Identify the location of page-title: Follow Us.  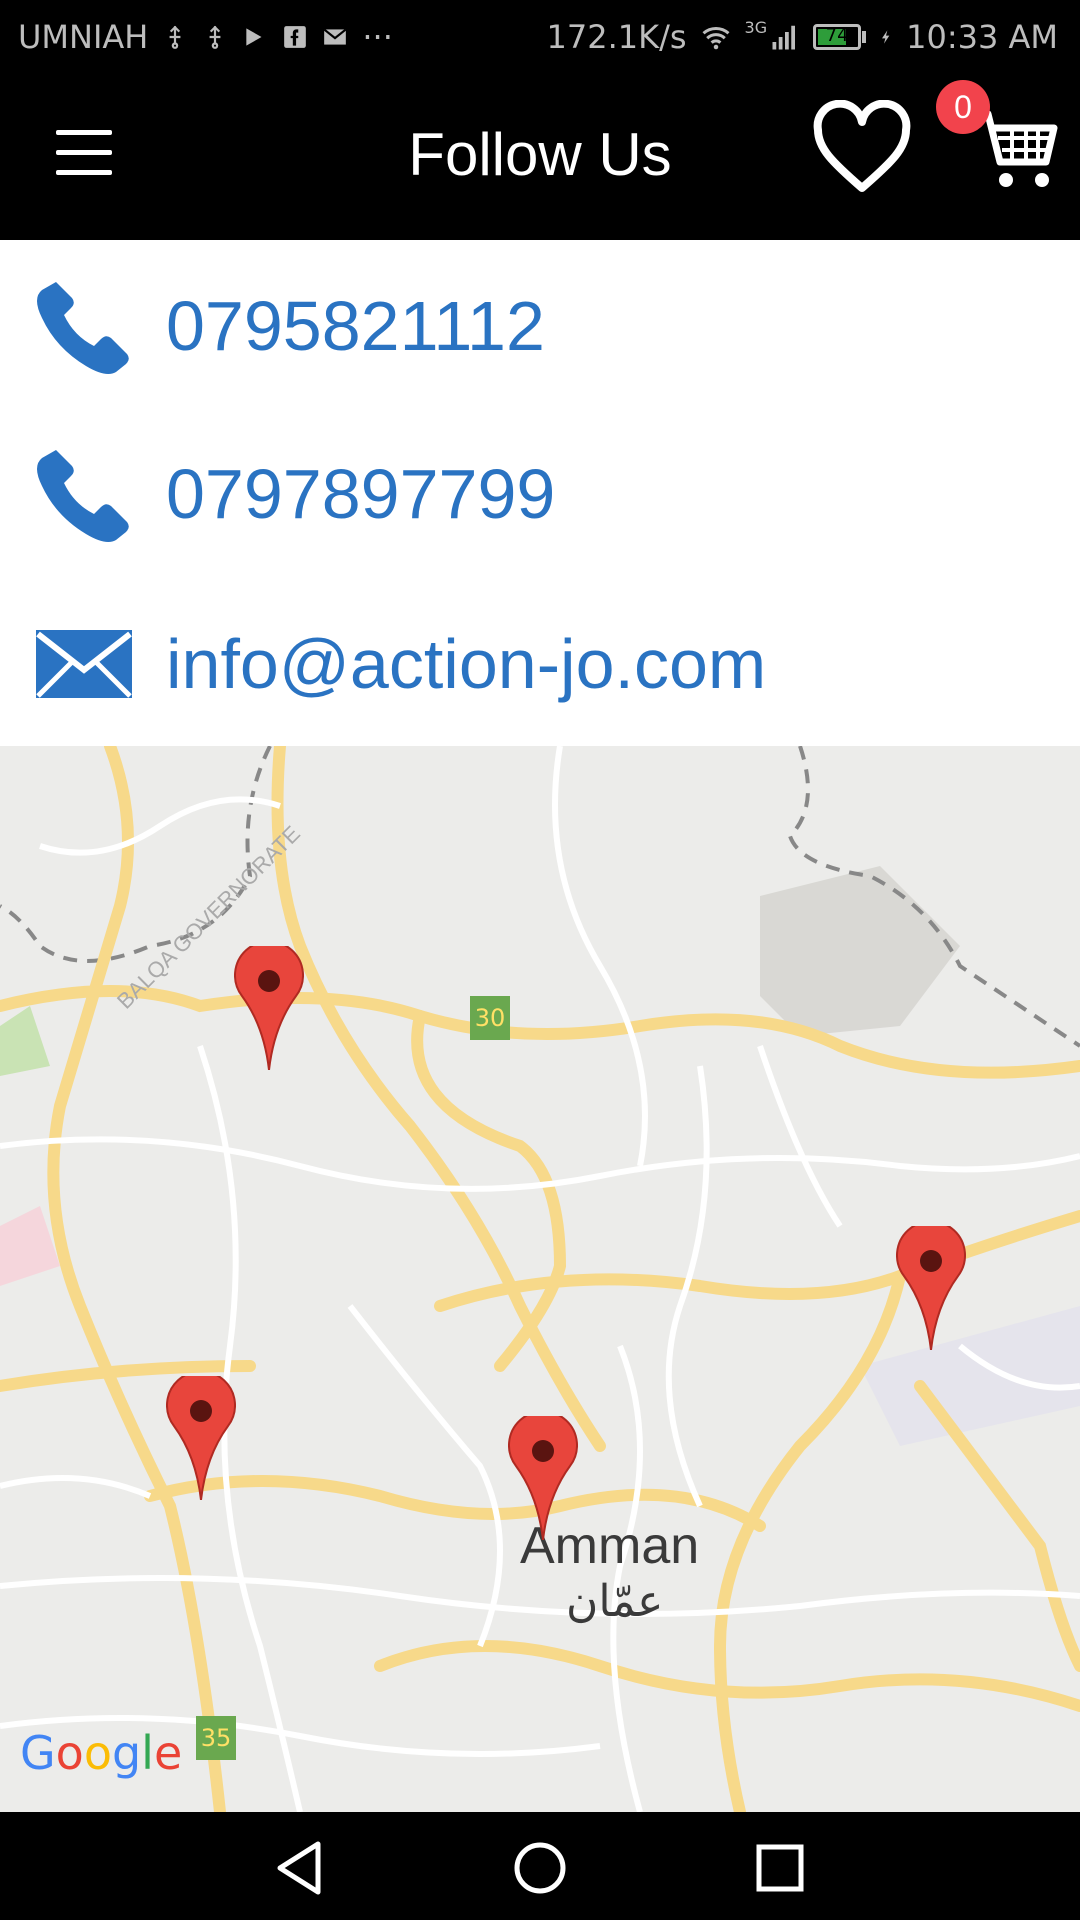
(540, 154).